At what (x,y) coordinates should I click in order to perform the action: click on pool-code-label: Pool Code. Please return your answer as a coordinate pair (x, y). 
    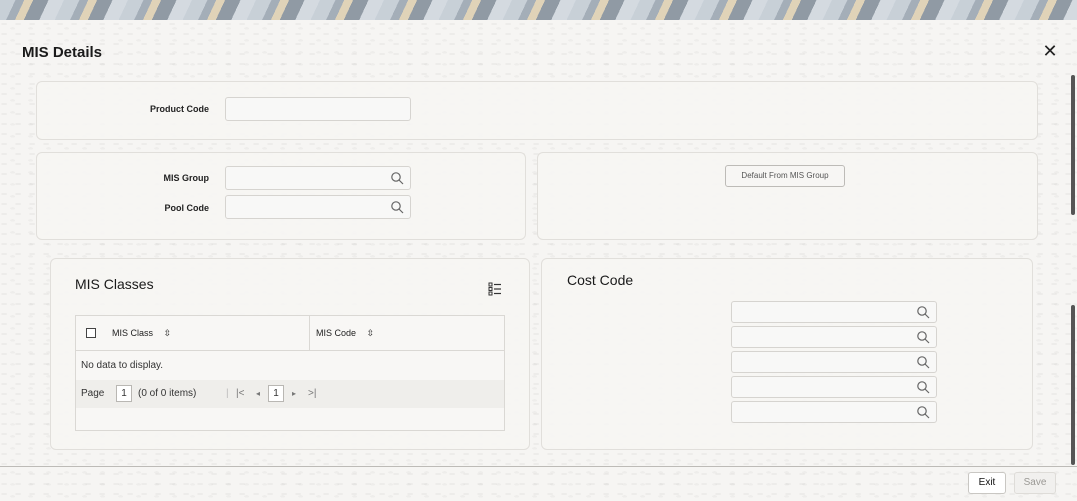
    Looking at the image, I should click on (187, 208).